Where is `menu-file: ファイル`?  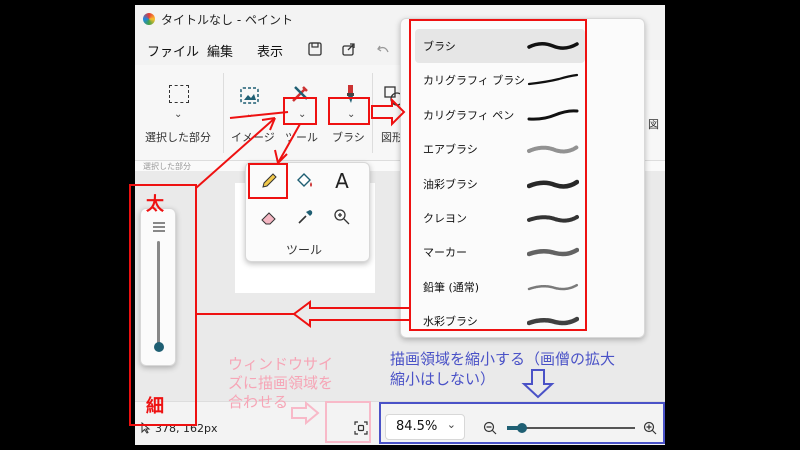
menu-file: ファイル is located at coordinates (173, 50).